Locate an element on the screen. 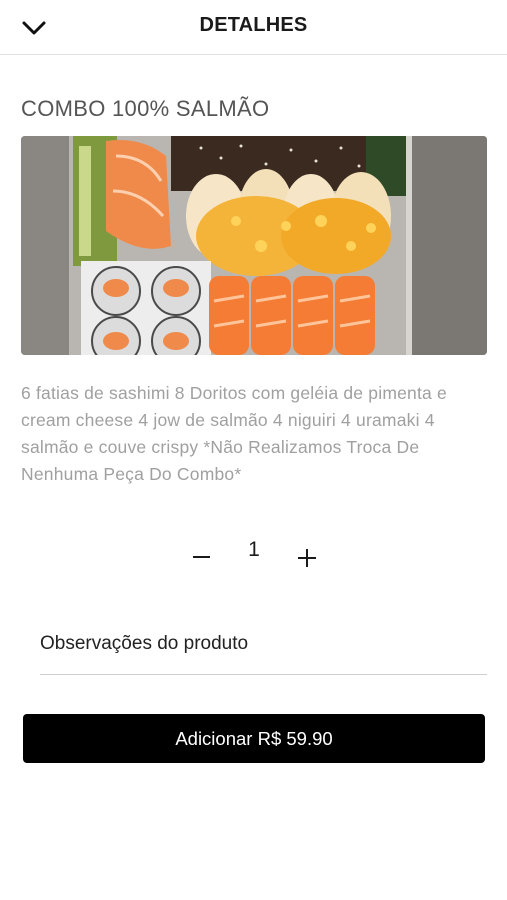  add-to-cart-button: Adicionar R$ 59.90 is located at coordinates (254, 738).